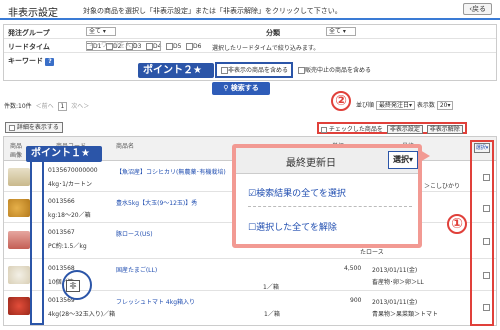 The width and height of the screenshot is (500, 330). What do you see at coordinates (18, 106) in the screenshot?
I see `result-count: 件数:10件` at bounding box center [18, 106].